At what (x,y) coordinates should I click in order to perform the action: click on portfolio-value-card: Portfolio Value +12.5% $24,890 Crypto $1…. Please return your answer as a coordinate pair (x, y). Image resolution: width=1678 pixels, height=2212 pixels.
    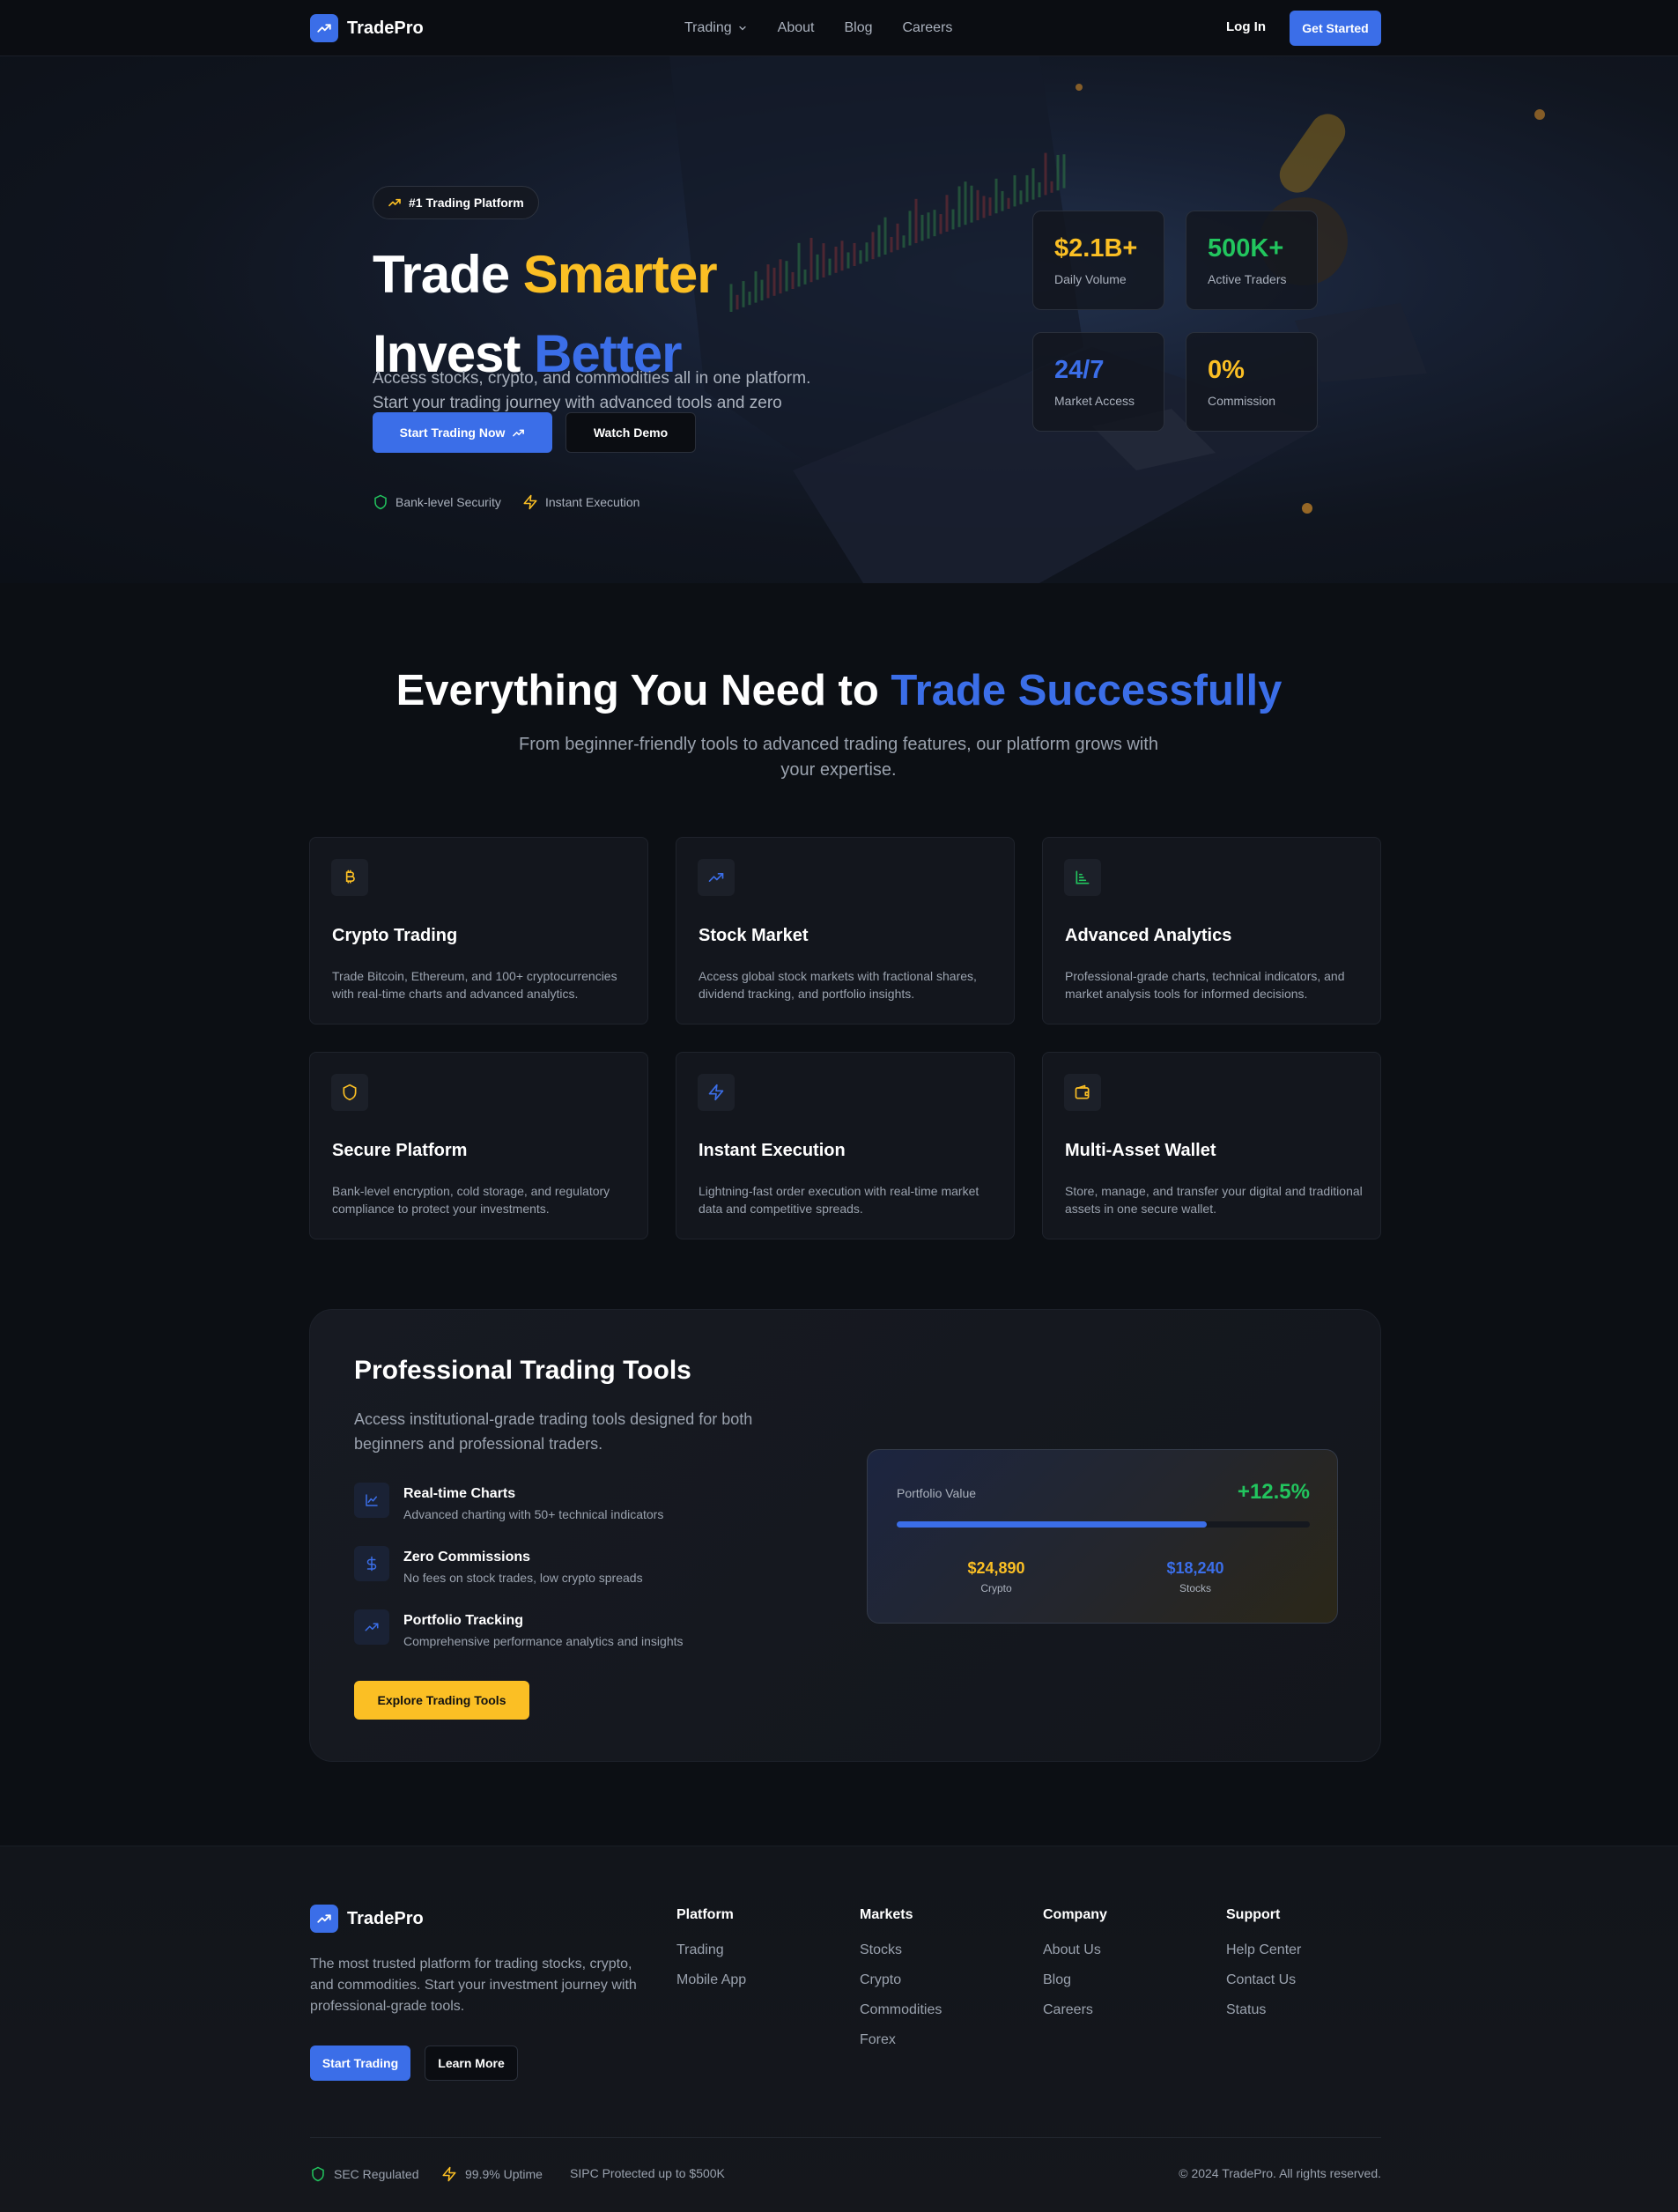
    Looking at the image, I should click on (1102, 1536).